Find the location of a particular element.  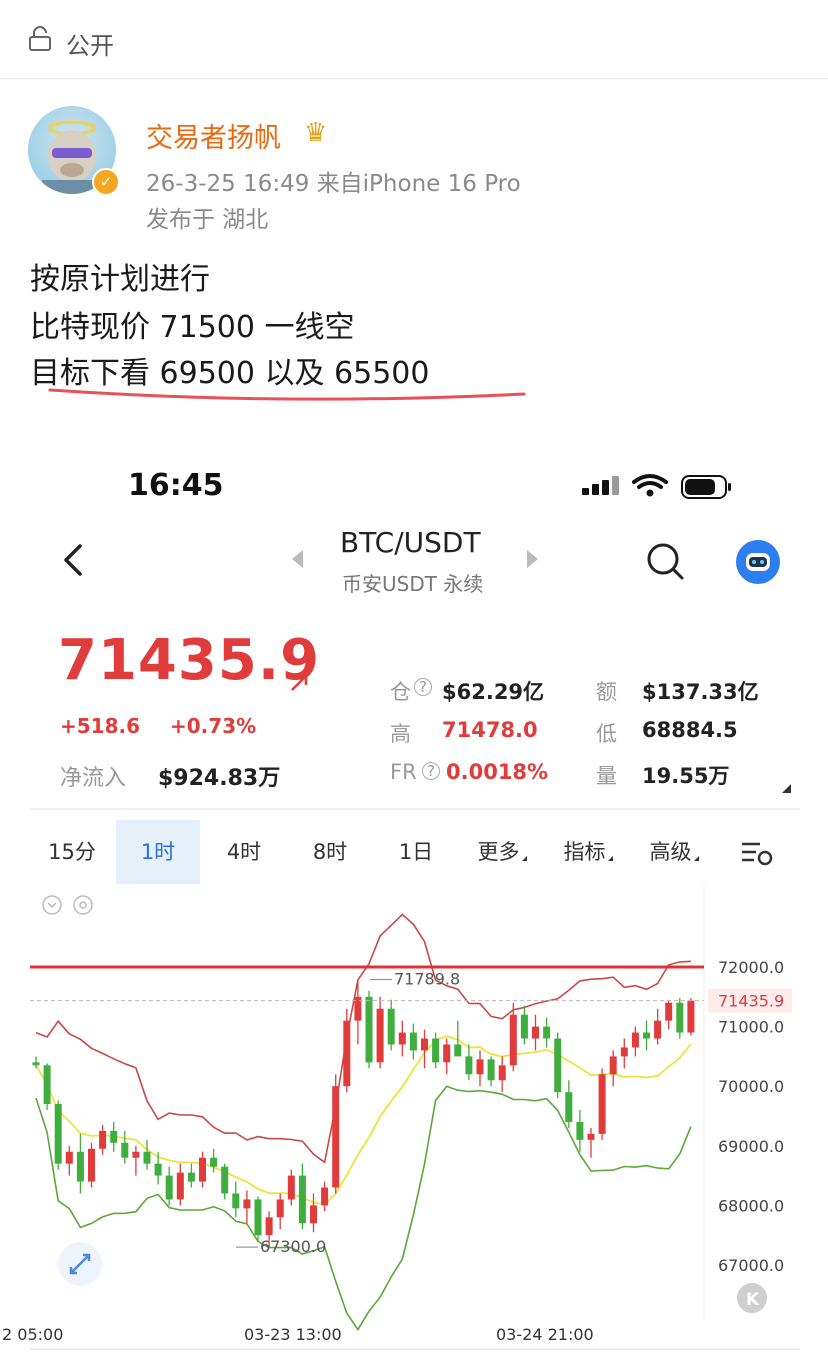

lower-band-line is located at coordinates (363, 1208).